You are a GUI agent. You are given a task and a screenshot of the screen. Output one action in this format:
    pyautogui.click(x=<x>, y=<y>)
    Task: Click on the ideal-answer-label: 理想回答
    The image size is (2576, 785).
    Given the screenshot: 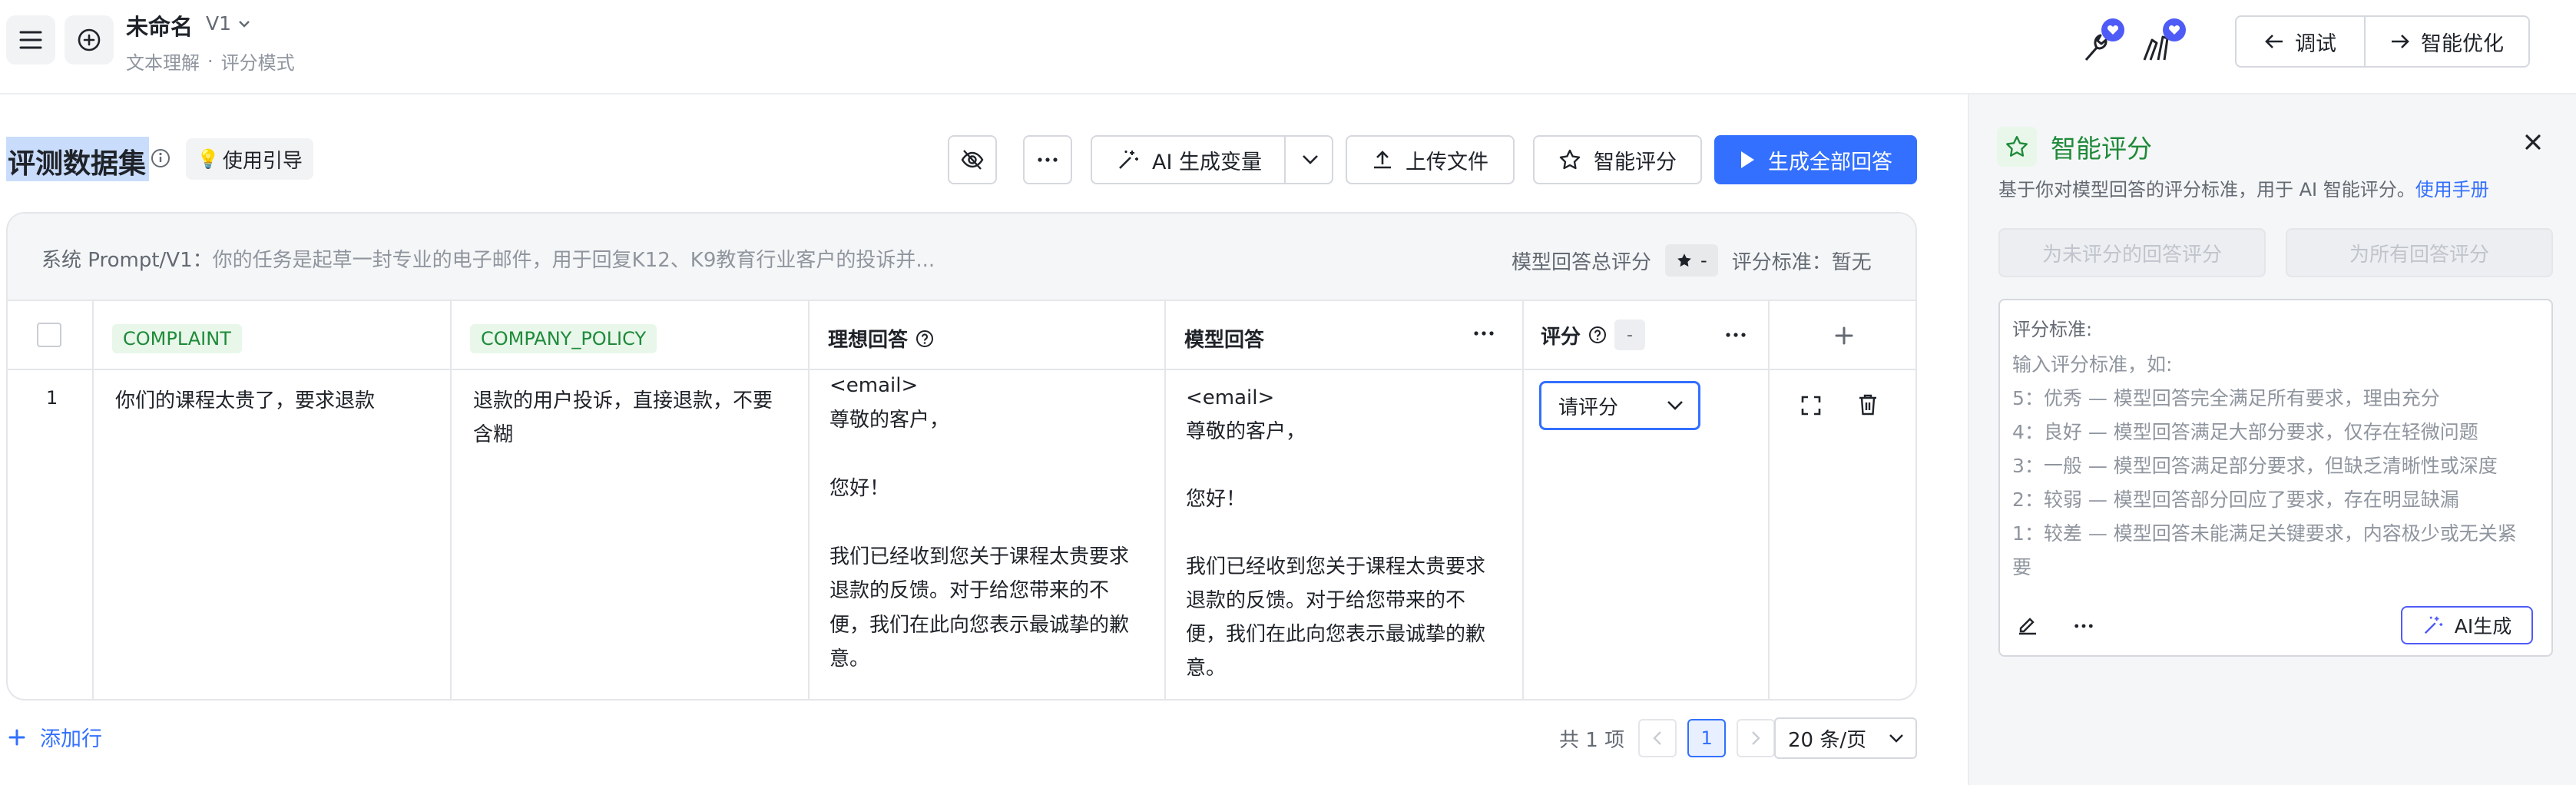 What is the action you would take?
    pyautogui.click(x=868, y=340)
    